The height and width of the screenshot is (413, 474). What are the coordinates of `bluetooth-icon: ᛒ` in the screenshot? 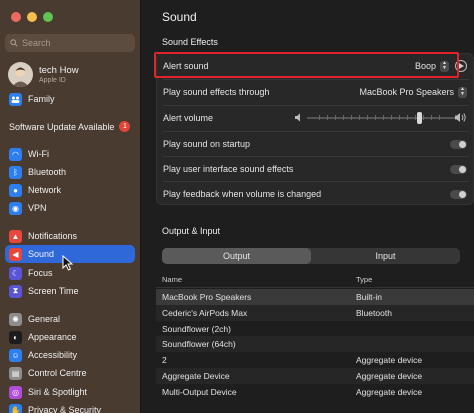 It's located at (15, 172).